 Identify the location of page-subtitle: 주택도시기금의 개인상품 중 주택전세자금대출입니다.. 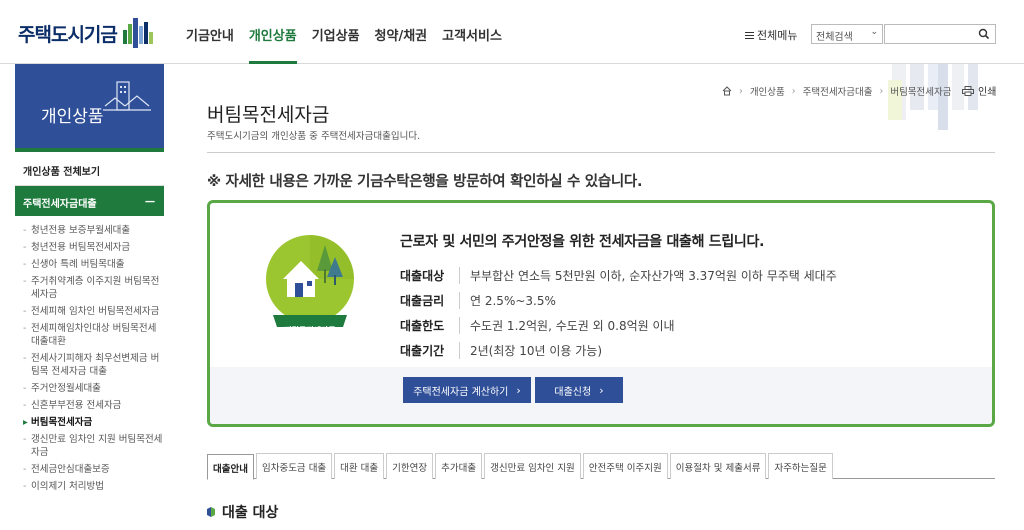
(314, 136).